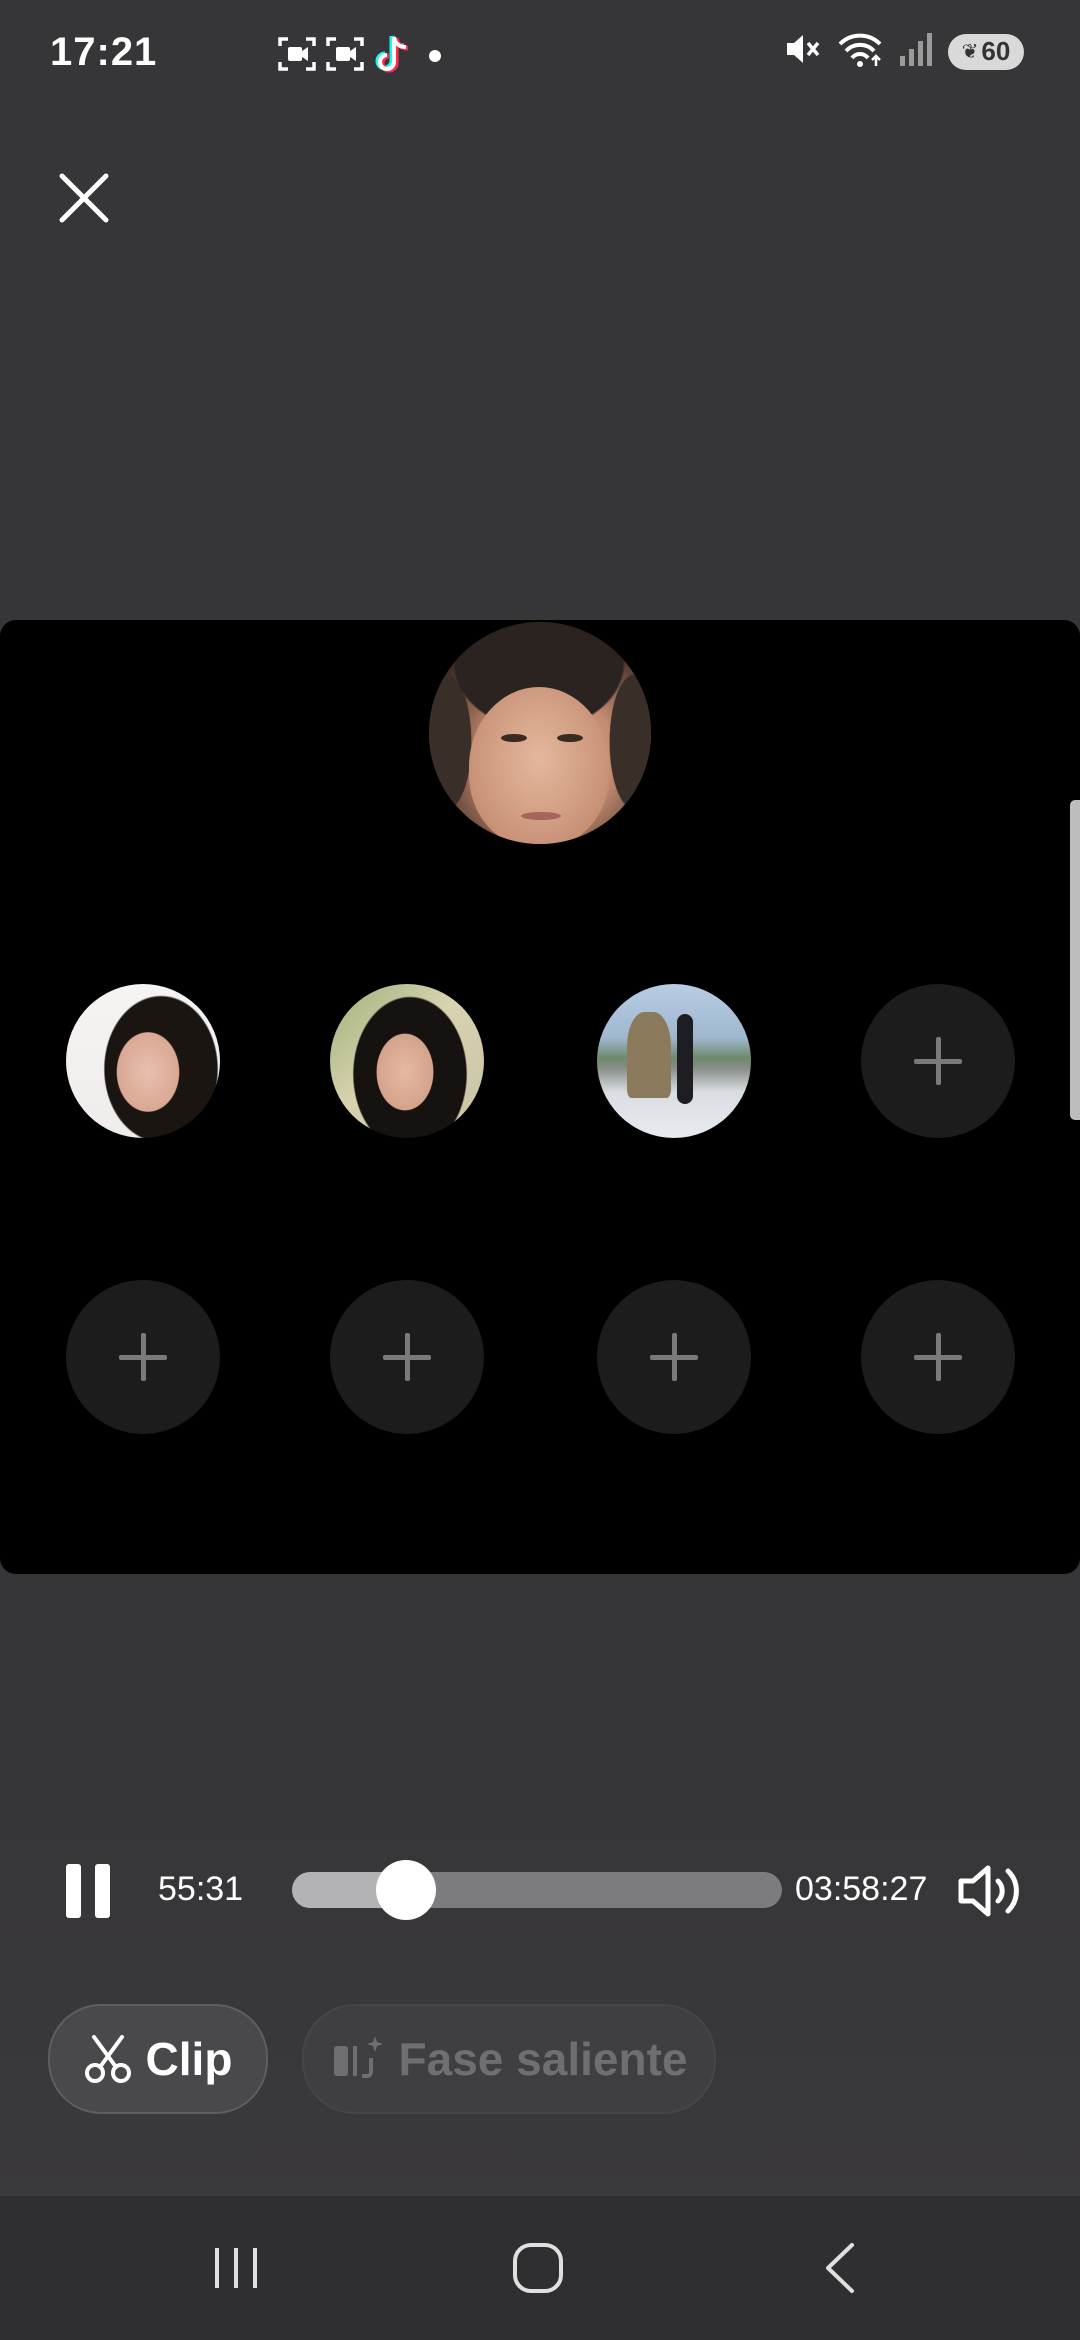 The height and width of the screenshot is (2340, 1080). I want to click on pause-icon, so click(73, 1891).